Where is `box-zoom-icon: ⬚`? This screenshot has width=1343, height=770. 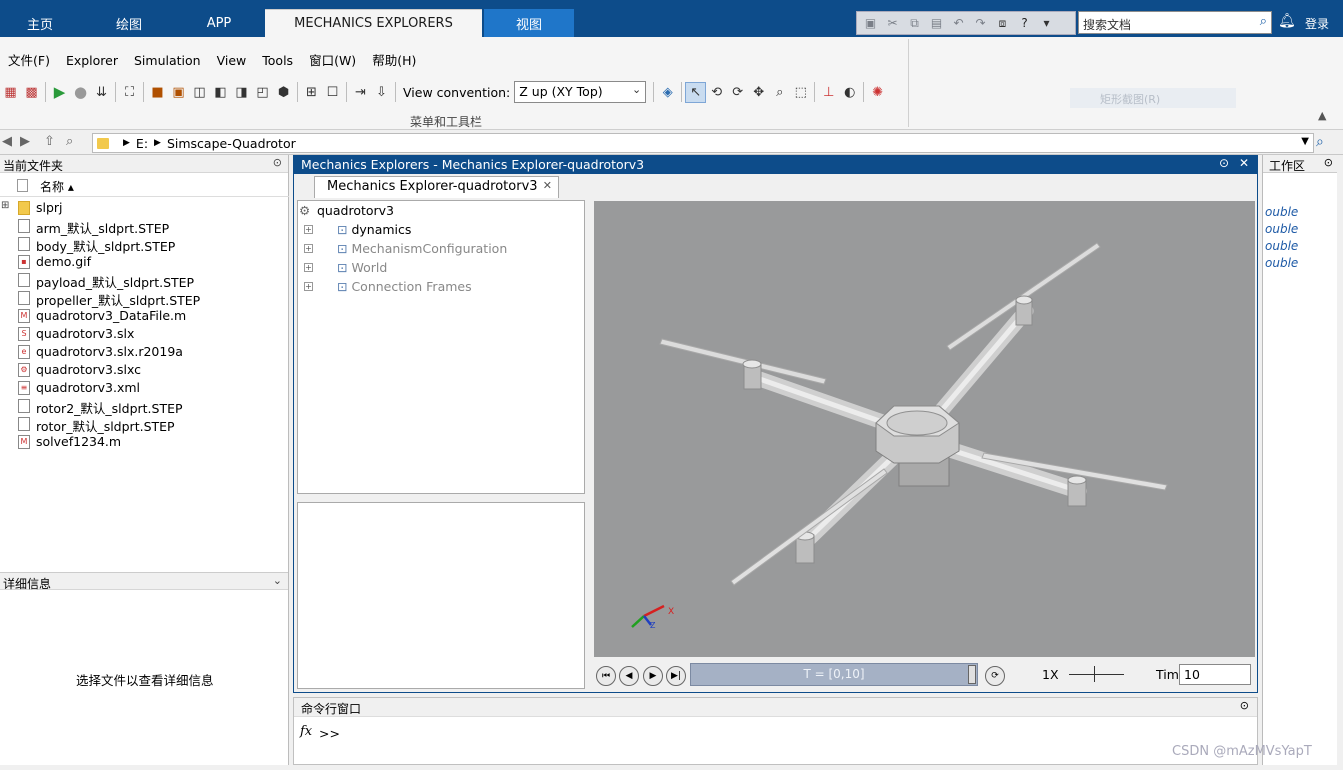
box-zoom-icon: ⬚ is located at coordinates (800, 92).